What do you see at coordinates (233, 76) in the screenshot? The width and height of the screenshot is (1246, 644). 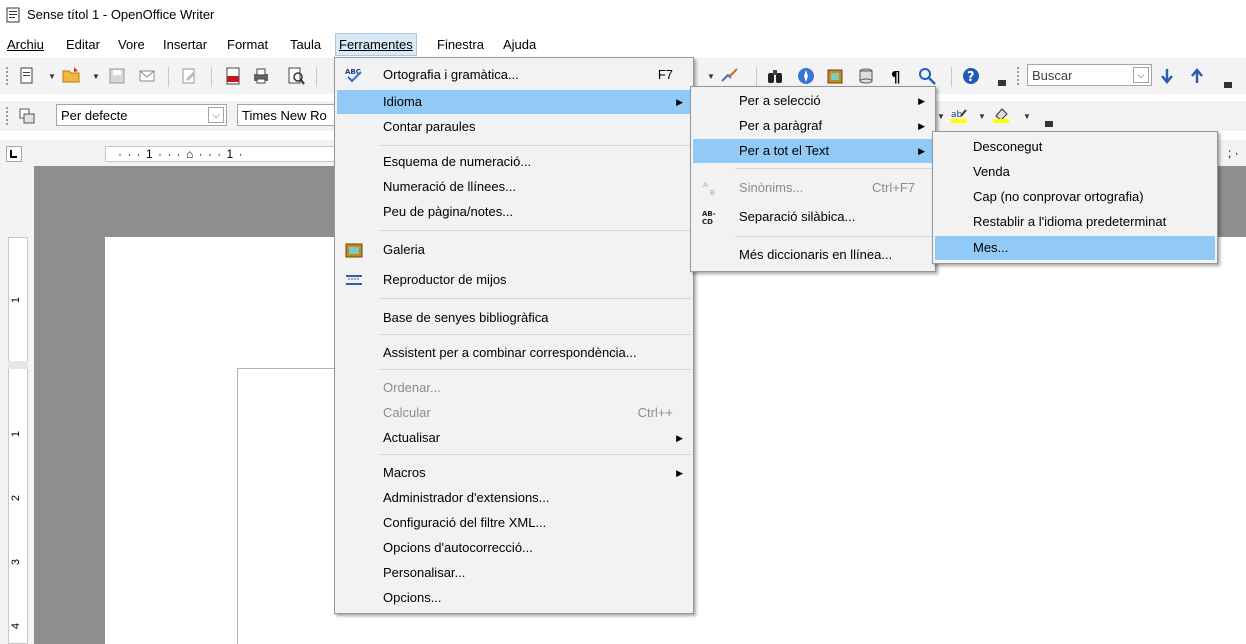 I see `export-pdf-icon` at bounding box center [233, 76].